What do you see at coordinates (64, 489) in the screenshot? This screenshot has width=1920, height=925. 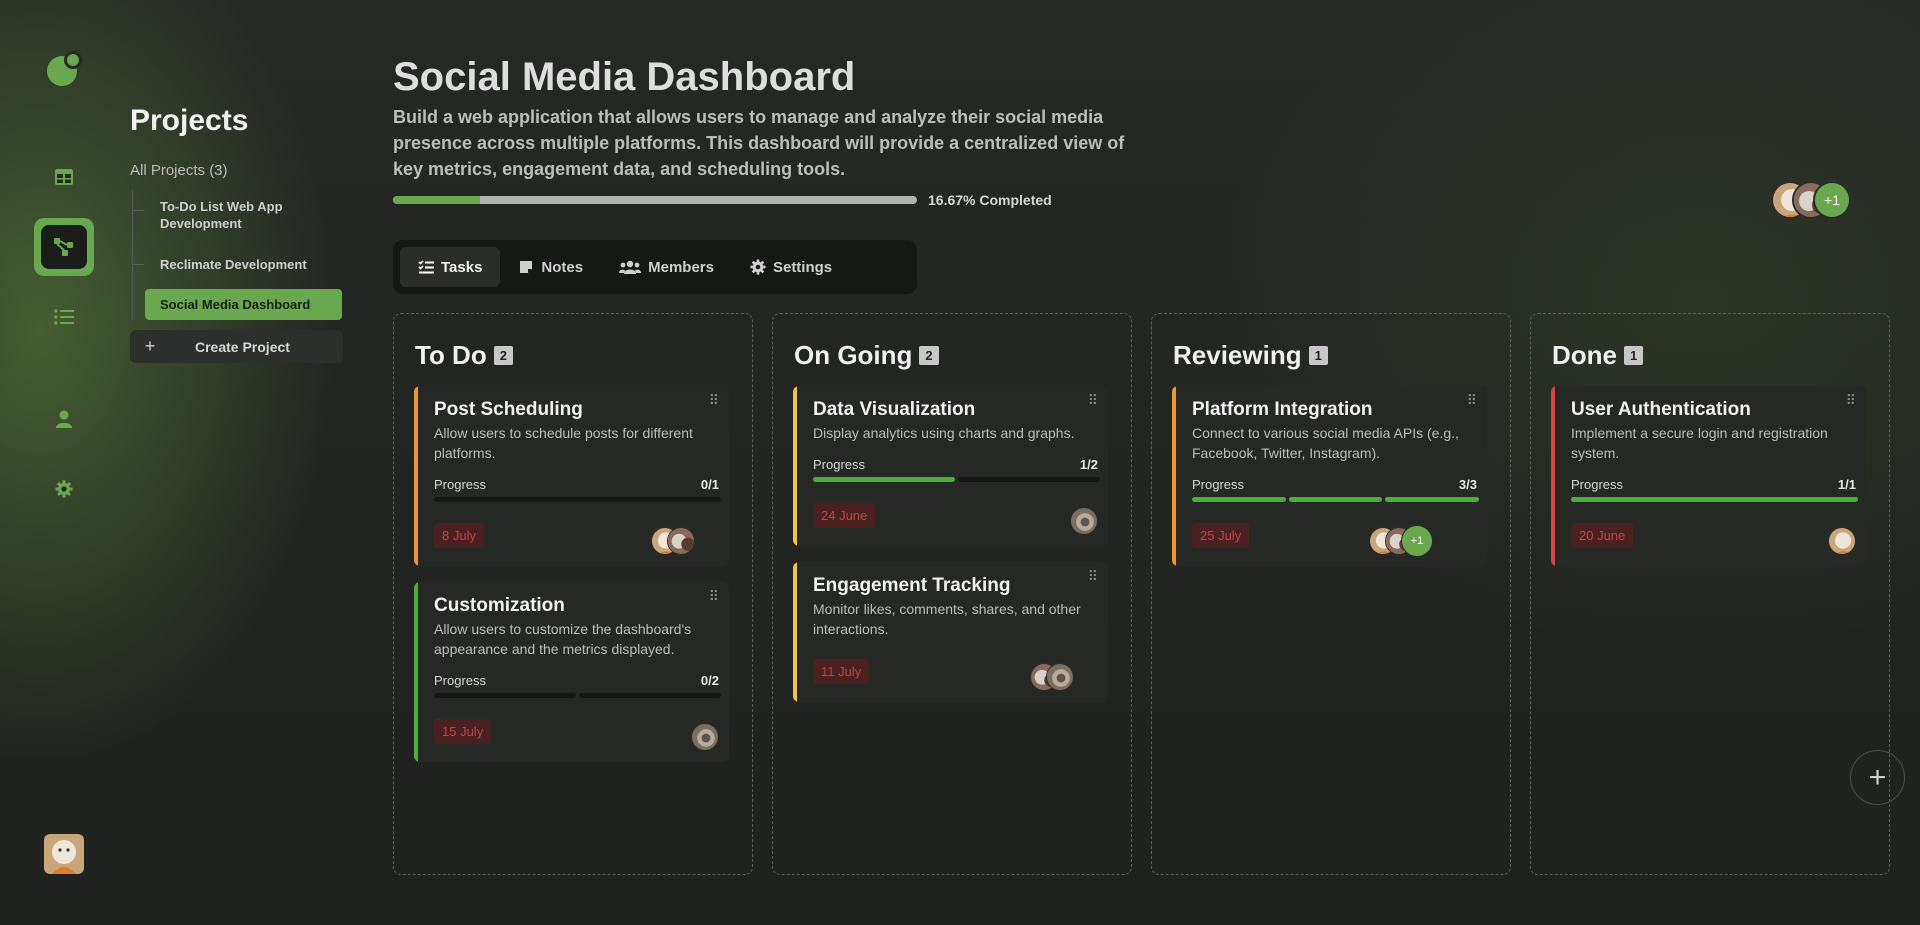 I see `settings-gear-icon` at bounding box center [64, 489].